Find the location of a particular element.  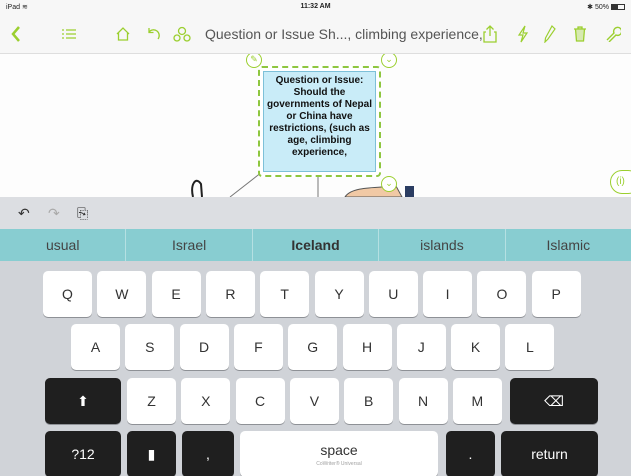

key-z: Z is located at coordinates (151, 401).